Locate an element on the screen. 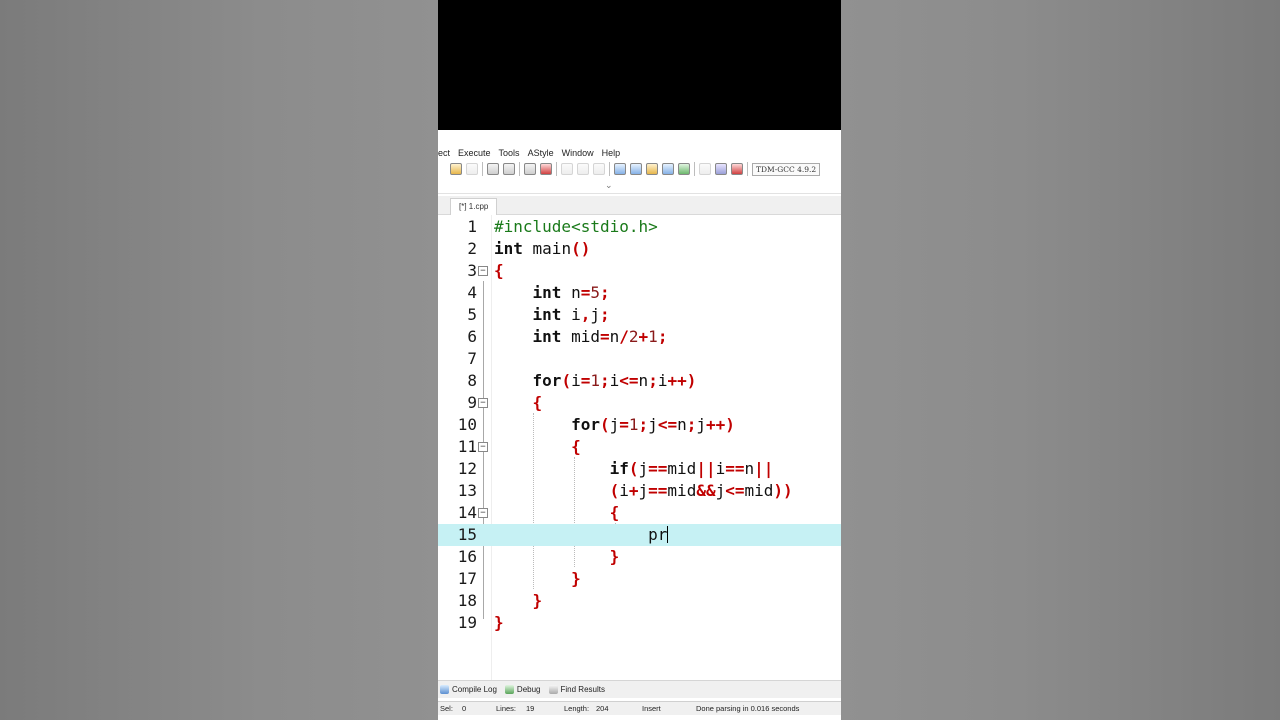  check-icon is located at coordinates (684, 169).